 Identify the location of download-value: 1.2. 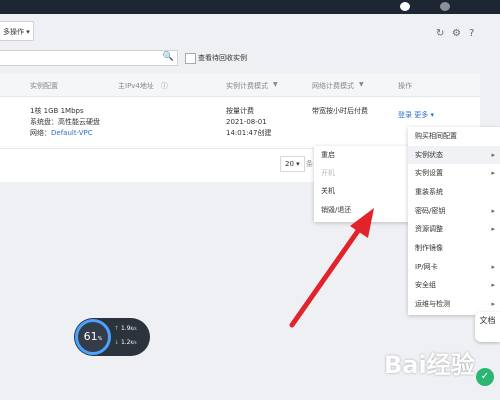
(125, 342).